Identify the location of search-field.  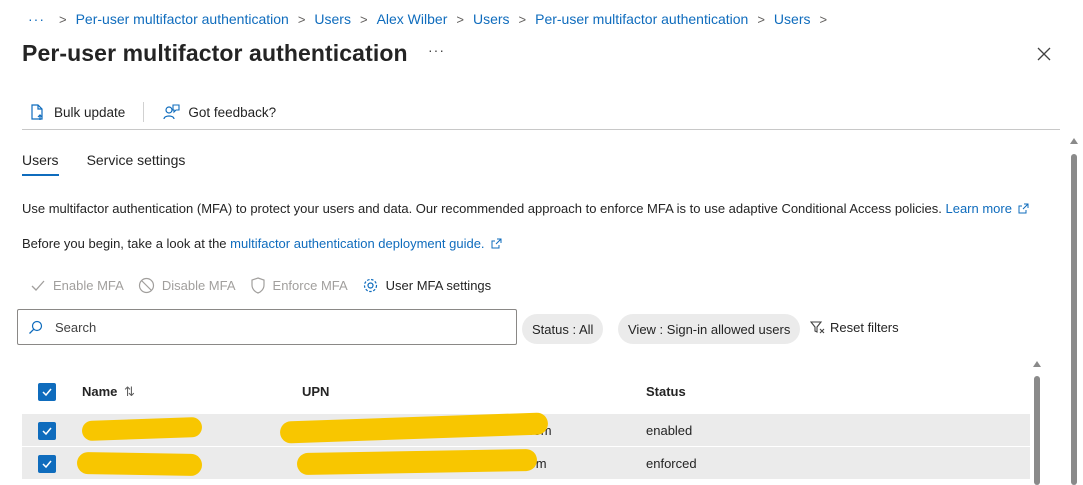
(267, 327).